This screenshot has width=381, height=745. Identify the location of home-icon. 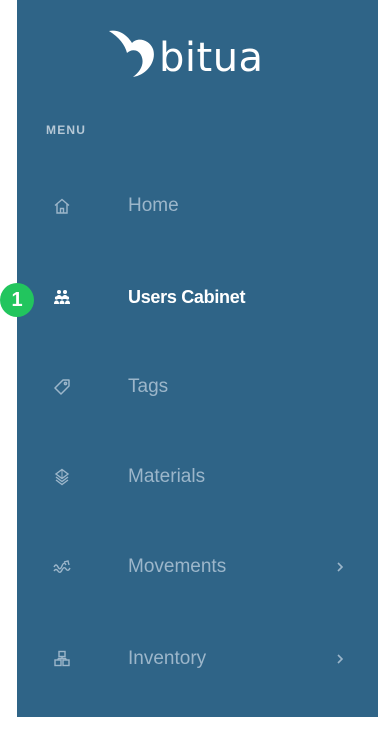
(62, 206).